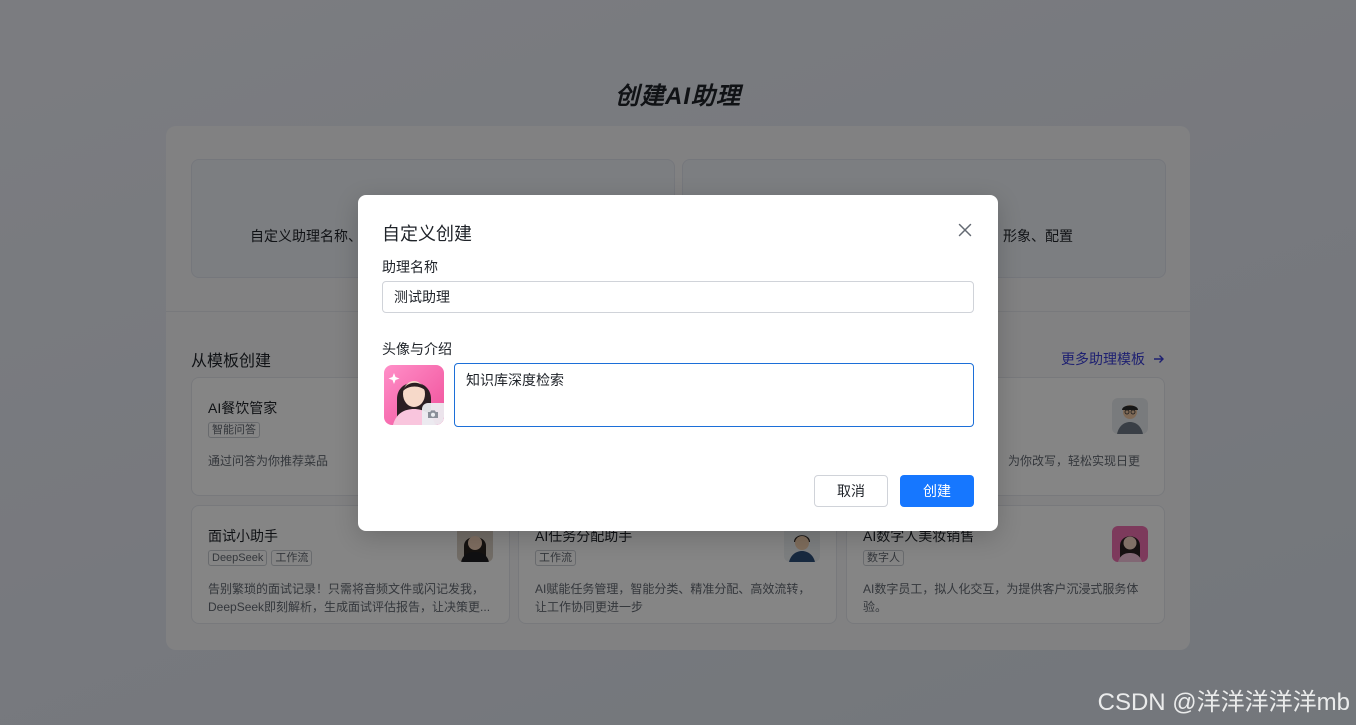 The width and height of the screenshot is (1356, 725). What do you see at coordinates (678, 297) in the screenshot?
I see `assistant-name-input` at bounding box center [678, 297].